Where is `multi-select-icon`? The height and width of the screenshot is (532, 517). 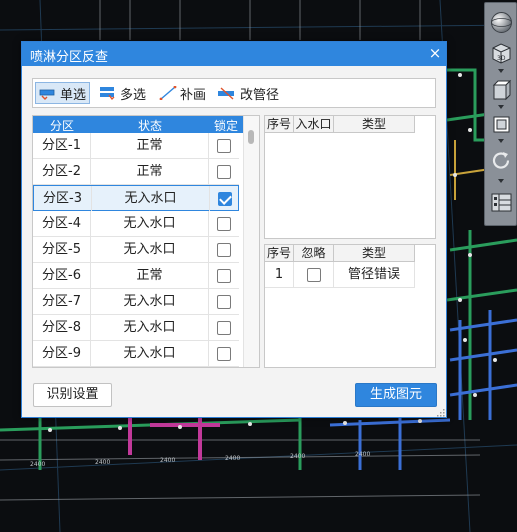 multi-select-icon is located at coordinates (107, 93).